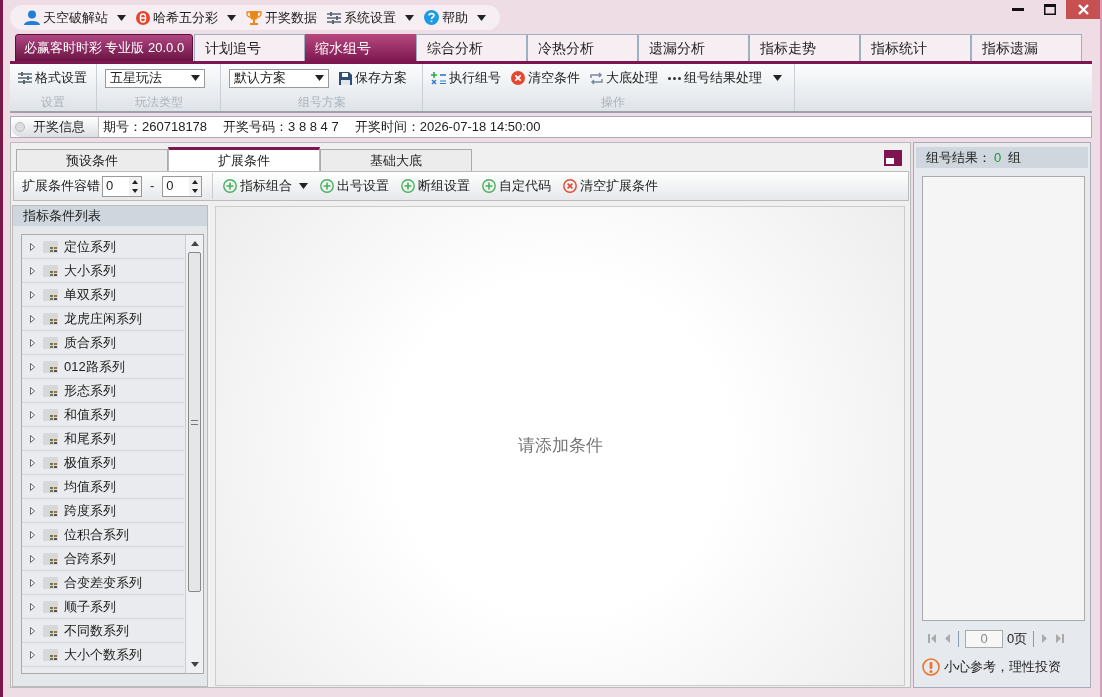 Image resolution: width=1102 pixels, height=697 pixels. What do you see at coordinates (1050, 9) in the screenshot?
I see `maximize-icon` at bounding box center [1050, 9].